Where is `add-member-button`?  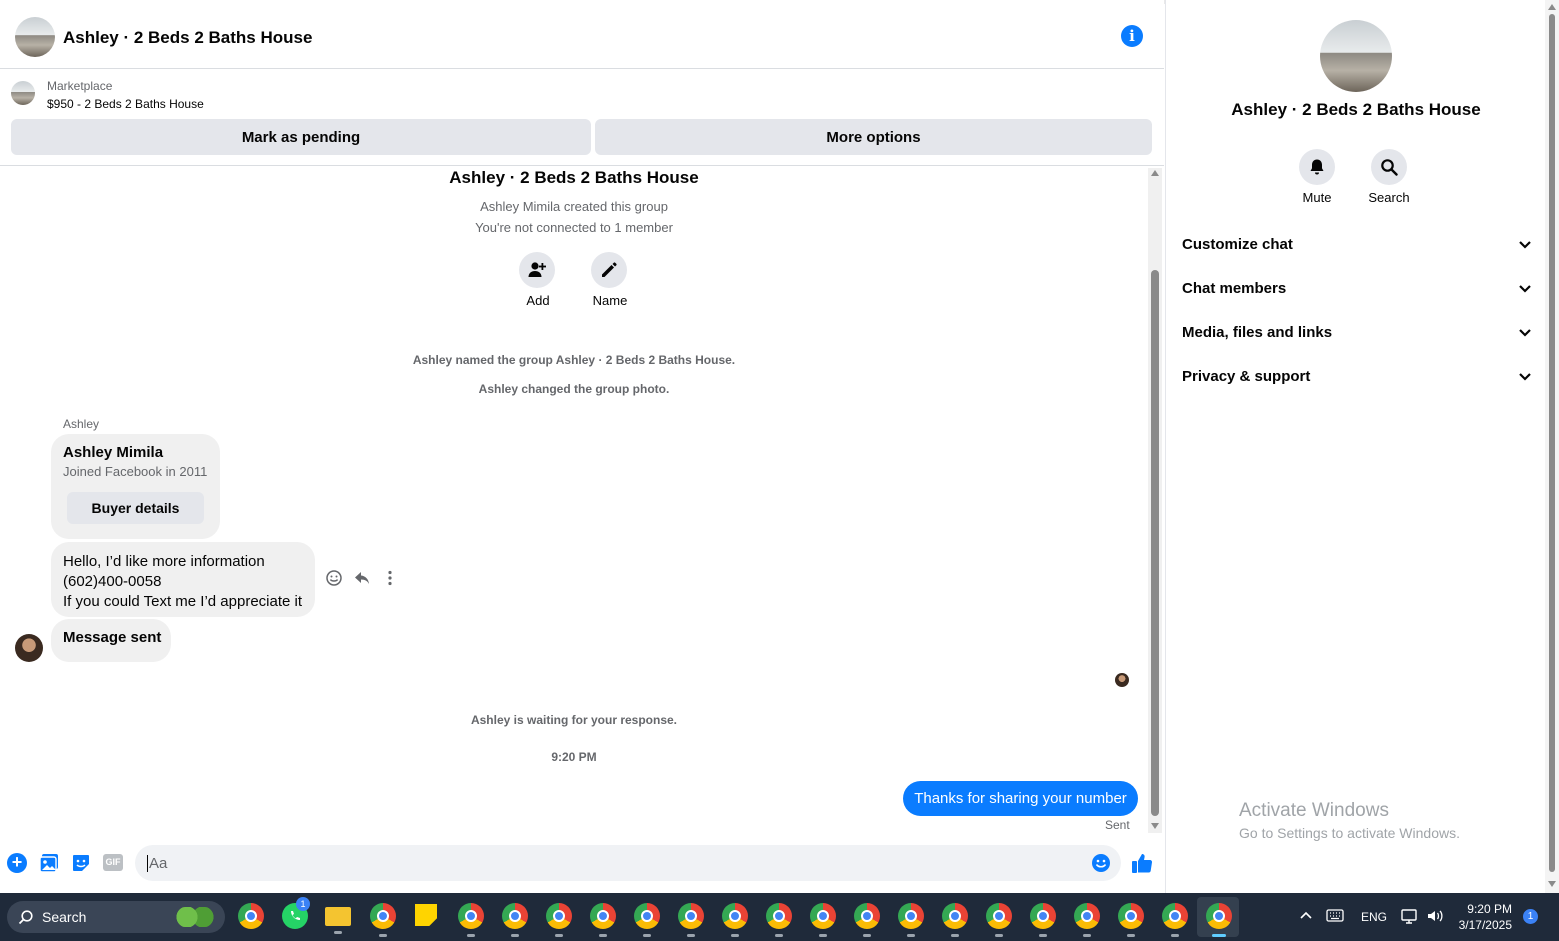
add-member-button is located at coordinates (537, 270).